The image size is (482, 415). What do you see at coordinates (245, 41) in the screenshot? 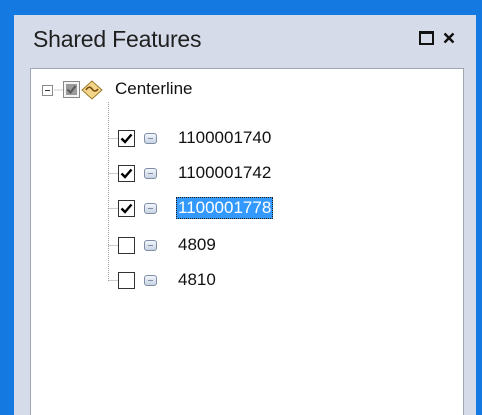
I see `panel-titlebar: Shared Features` at bounding box center [245, 41].